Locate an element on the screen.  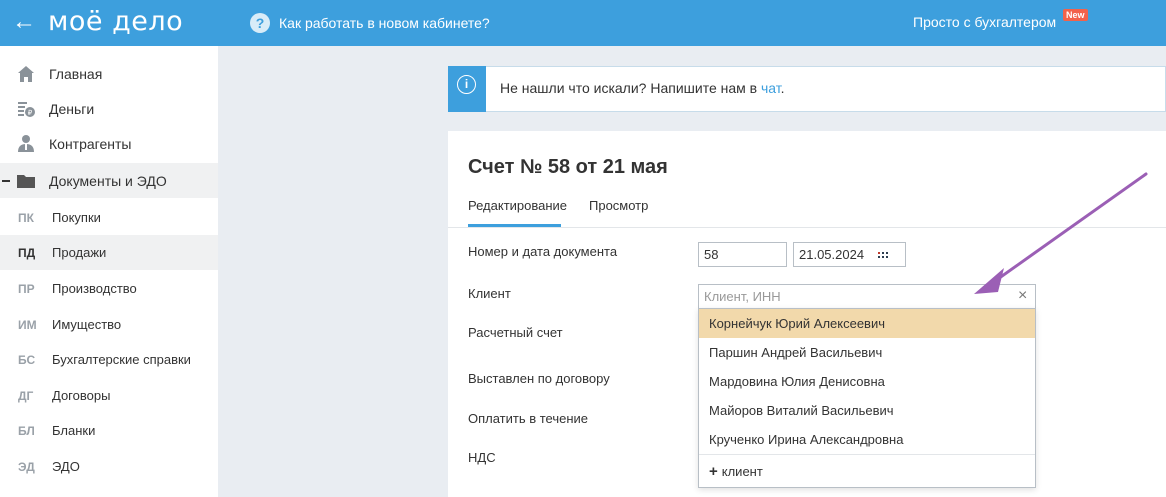
sidebar-subitem-accounting-notes: БС Бухгалтерские справки is located at coordinates (109, 359).